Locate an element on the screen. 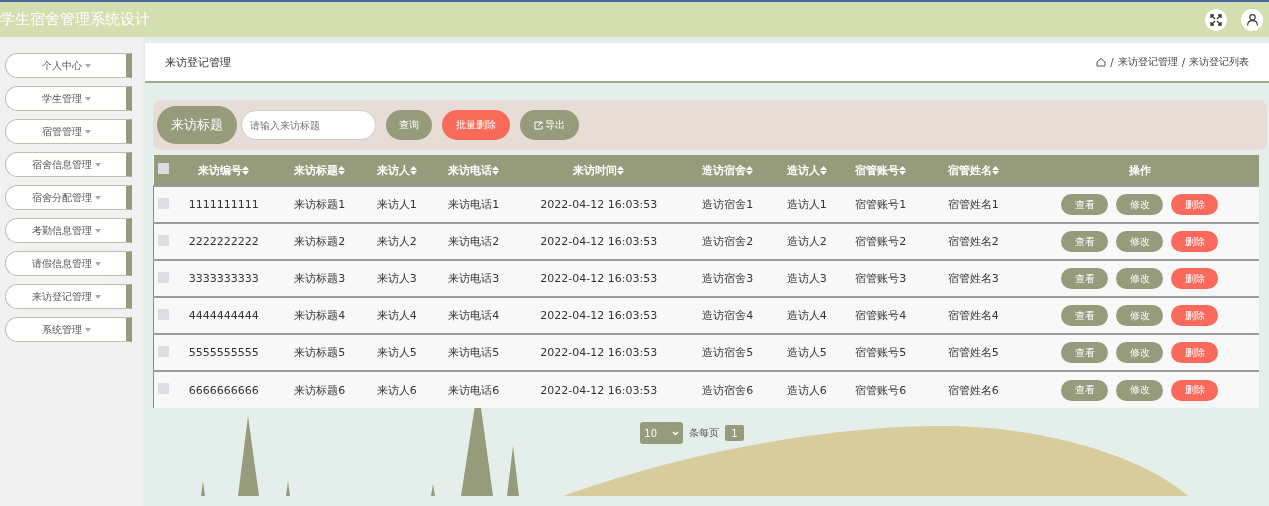 The height and width of the screenshot is (506, 1269). table-cell: 造访宿舍6 is located at coordinates (728, 390).